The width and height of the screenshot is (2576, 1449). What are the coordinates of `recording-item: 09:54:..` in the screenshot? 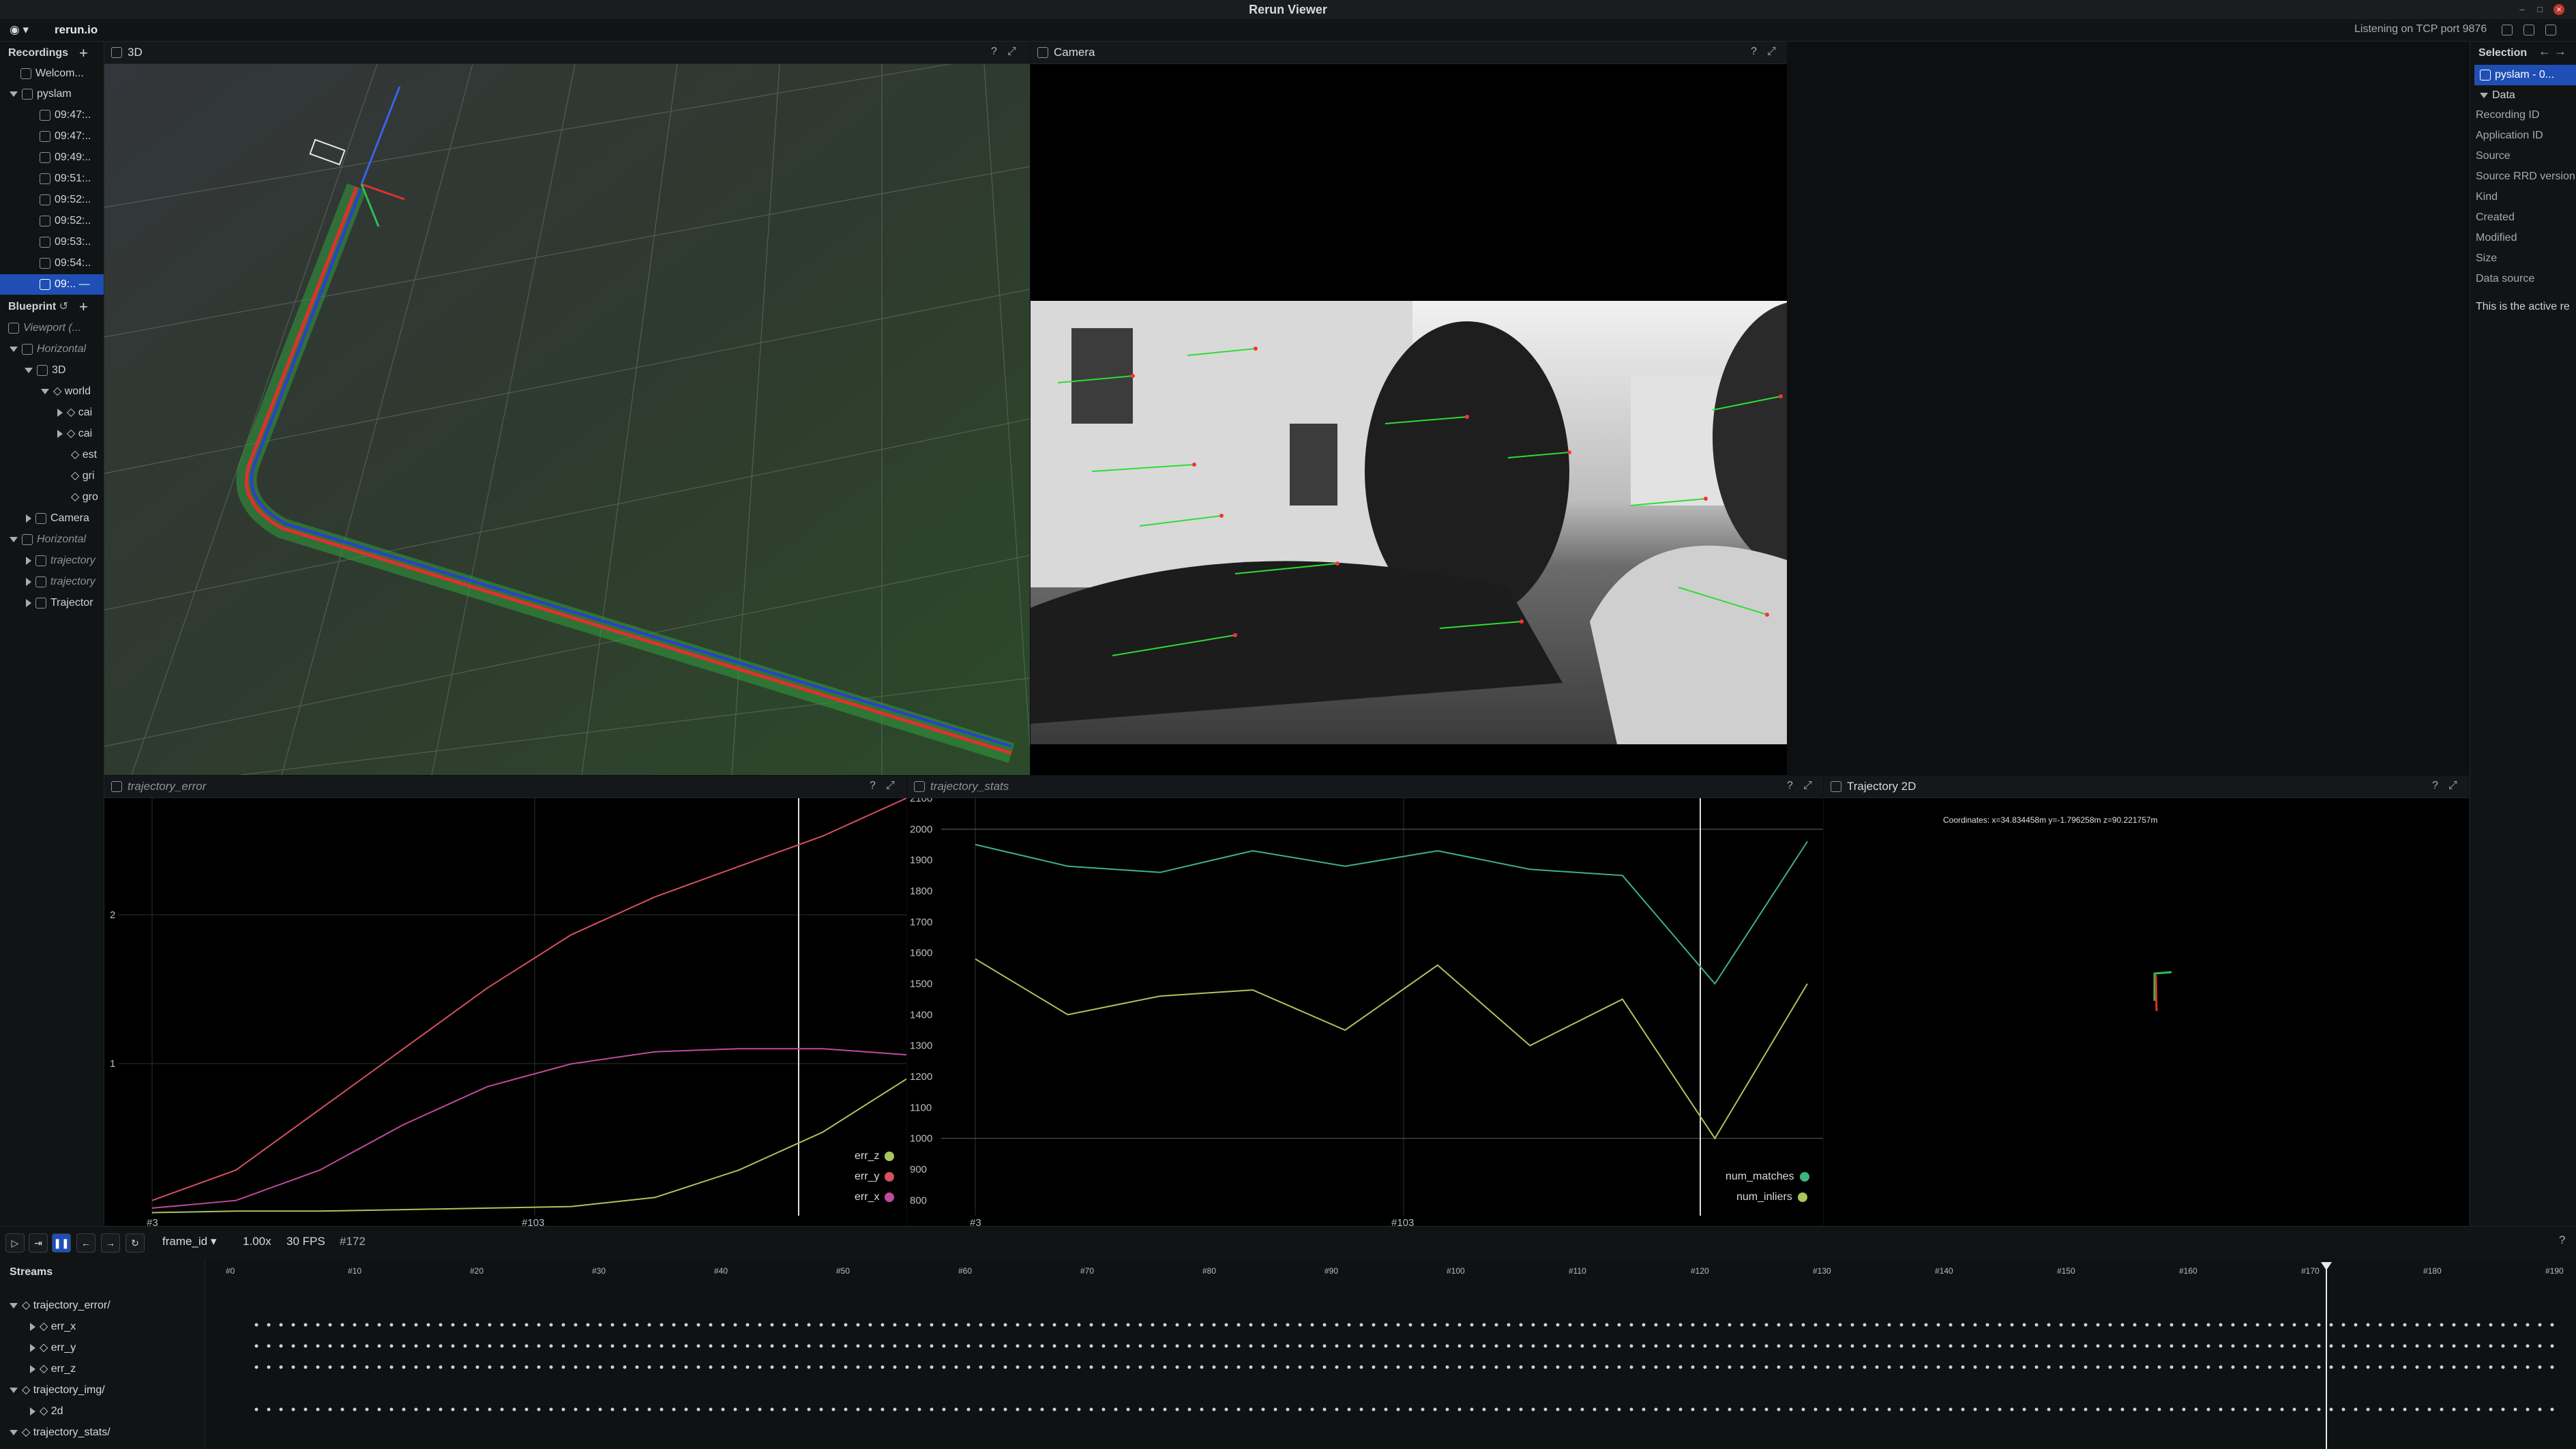 It's located at (65, 263).